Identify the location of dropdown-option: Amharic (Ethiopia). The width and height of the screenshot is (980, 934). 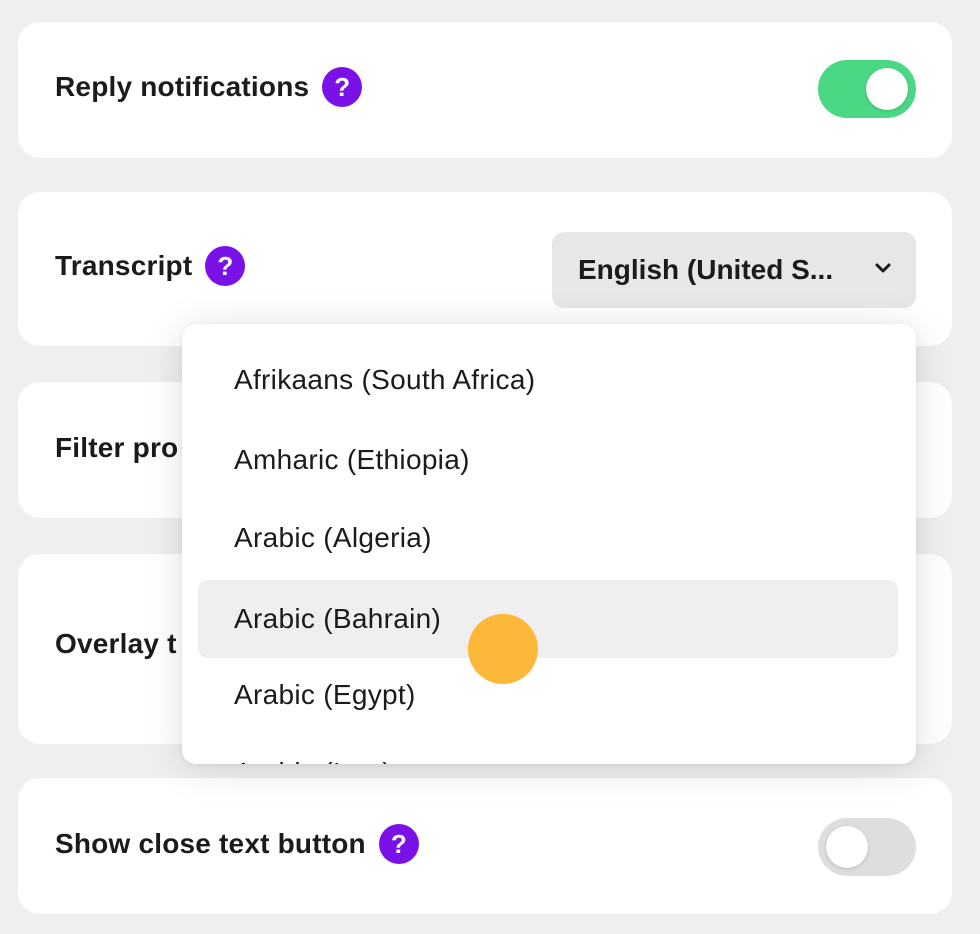
(548, 460).